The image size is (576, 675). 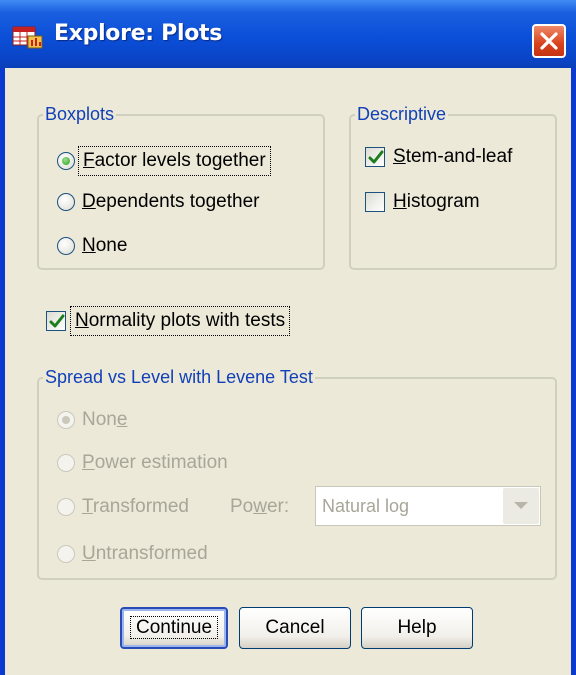 I want to click on checkbox-icon, so click(x=375, y=202).